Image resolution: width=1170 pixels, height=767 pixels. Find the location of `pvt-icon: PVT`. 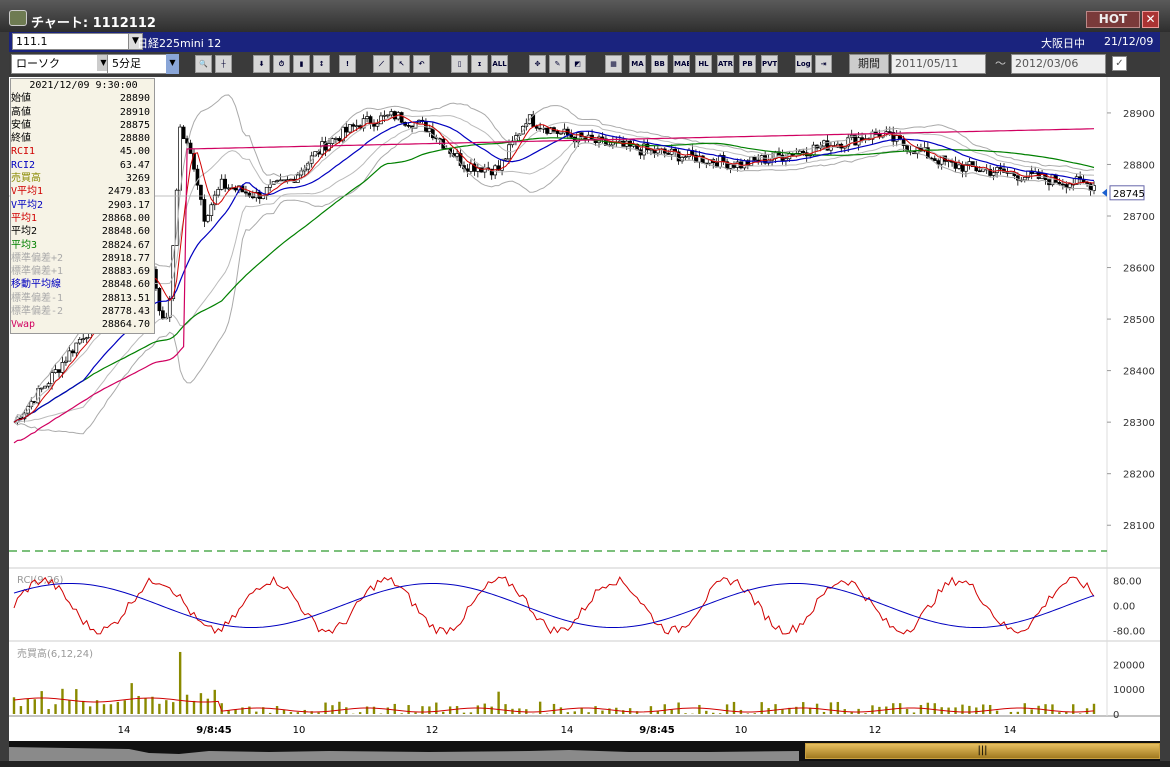

pvt-icon: PVT is located at coordinates (769, 64).